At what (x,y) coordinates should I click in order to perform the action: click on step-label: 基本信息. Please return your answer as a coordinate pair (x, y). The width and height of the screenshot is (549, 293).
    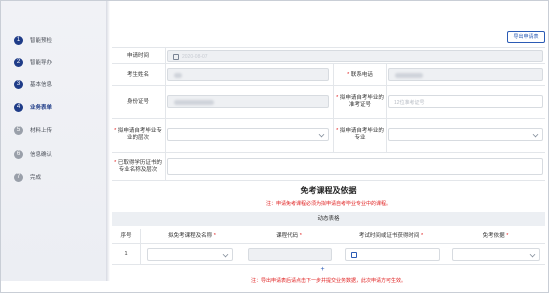
    Looking at the image, I should click on (41, 85).